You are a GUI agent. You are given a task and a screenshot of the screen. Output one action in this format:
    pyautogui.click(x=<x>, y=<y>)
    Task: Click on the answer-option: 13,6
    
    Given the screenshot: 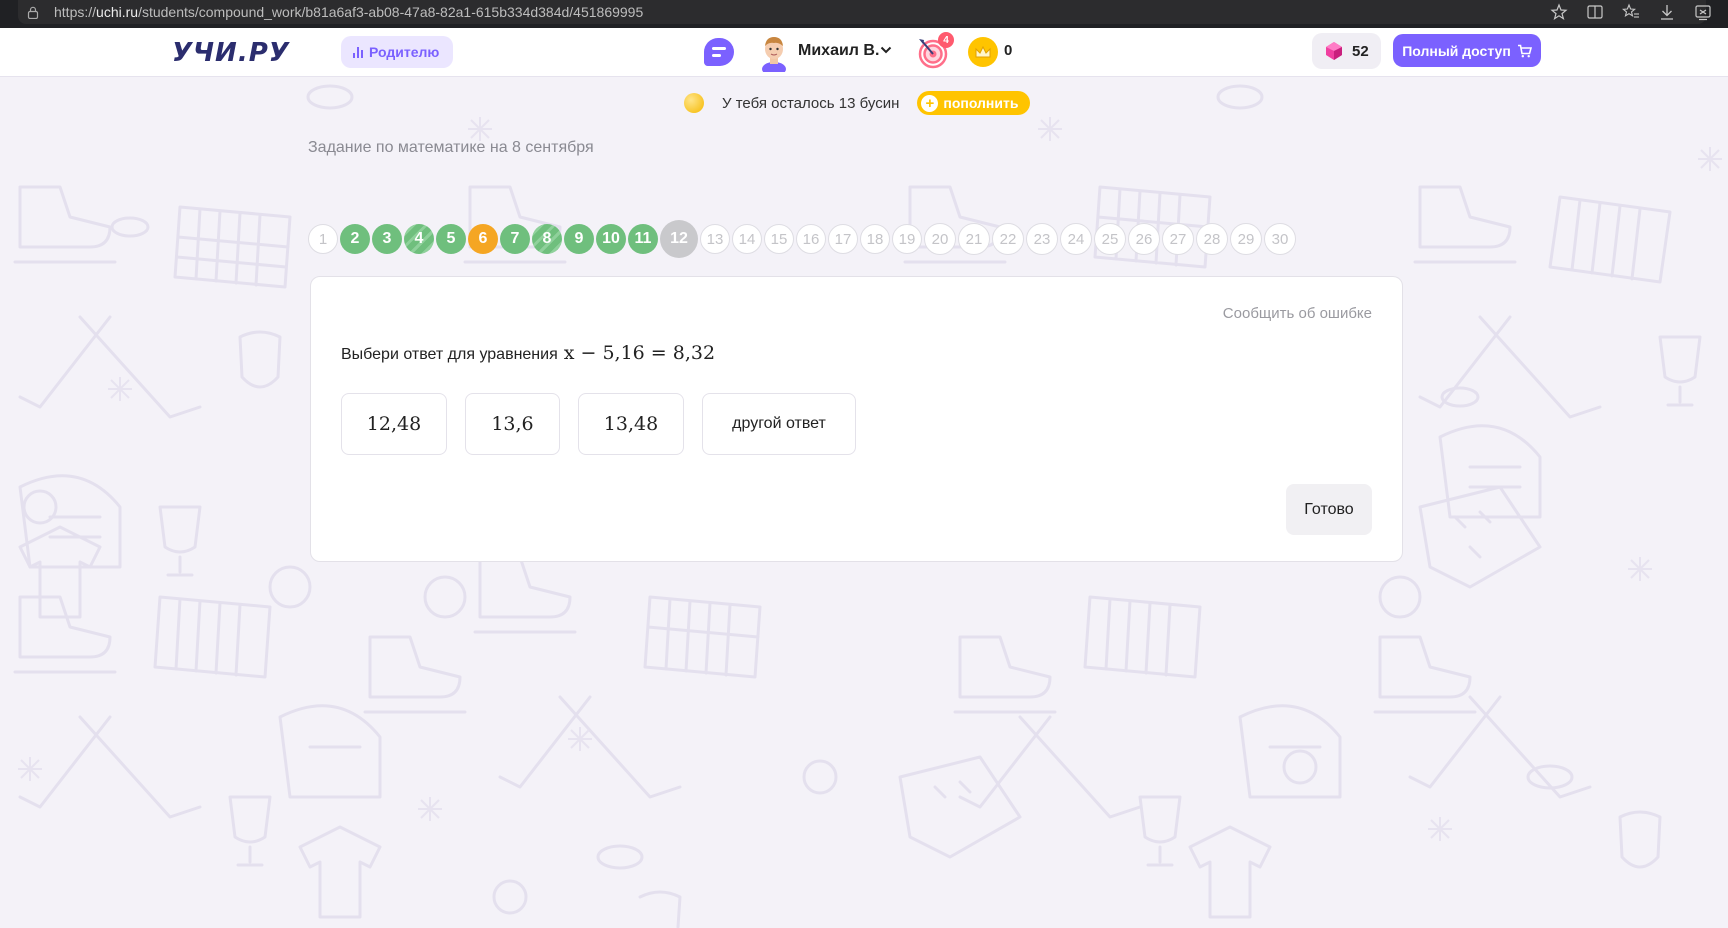 What is the action you would take?
    pyautogui.click(x=512, y=424)
    